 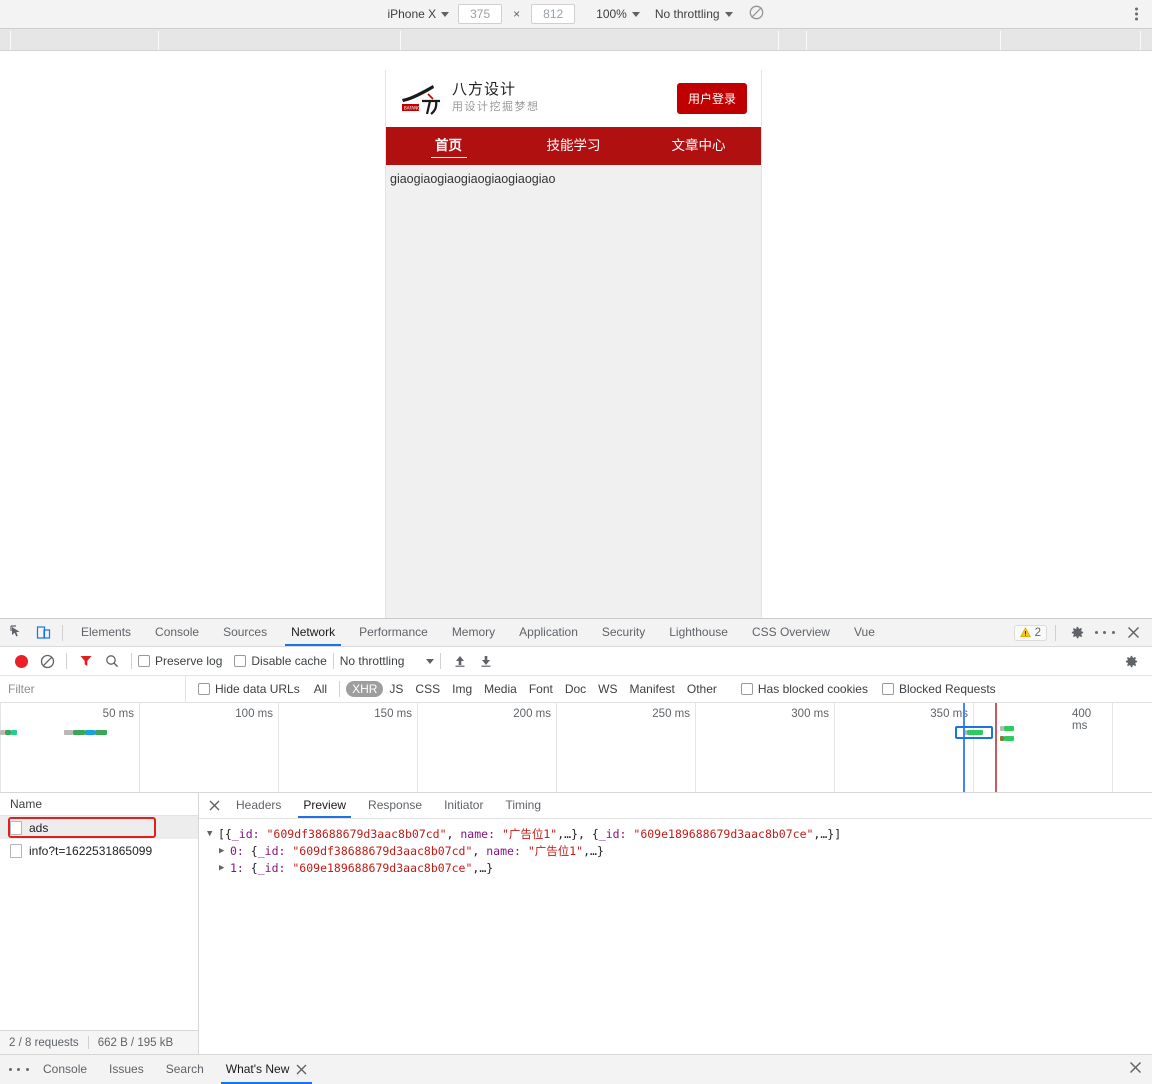 What do you see at coordinates (473, 632) in the screenshot?
I see `tab-memory: Memory` at bounding box center [473, 632].